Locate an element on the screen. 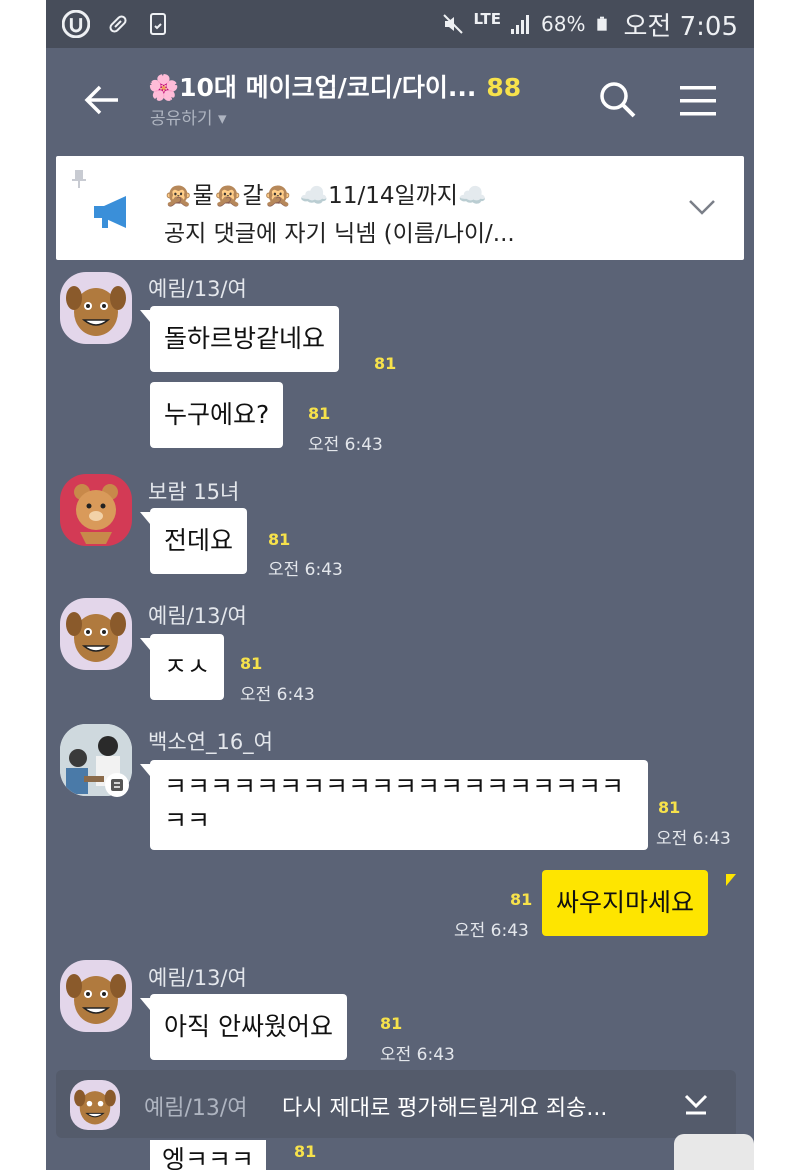  notice-title: 🙊물🙊갈🙊 ☁️11/14일까지☁️ is located at coordinates (325, 196).